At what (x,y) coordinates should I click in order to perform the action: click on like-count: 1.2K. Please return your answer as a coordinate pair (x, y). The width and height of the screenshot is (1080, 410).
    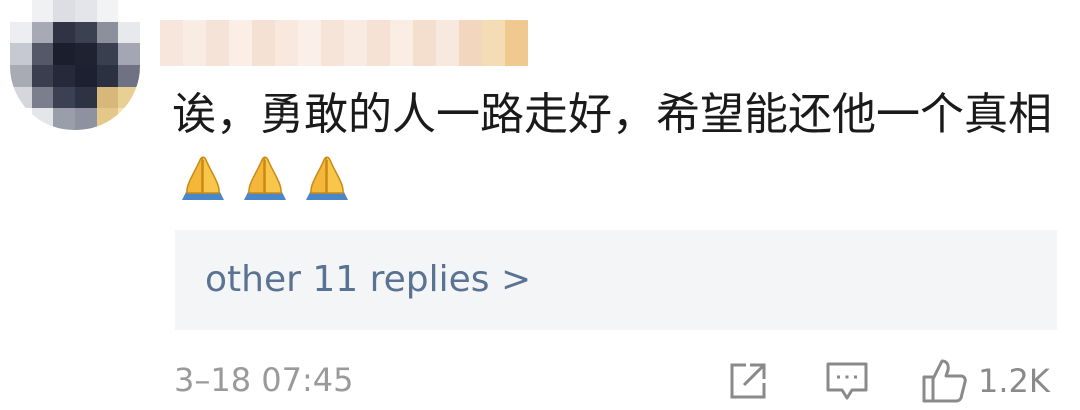
    Looking at the image, I should click on (1014, 381).